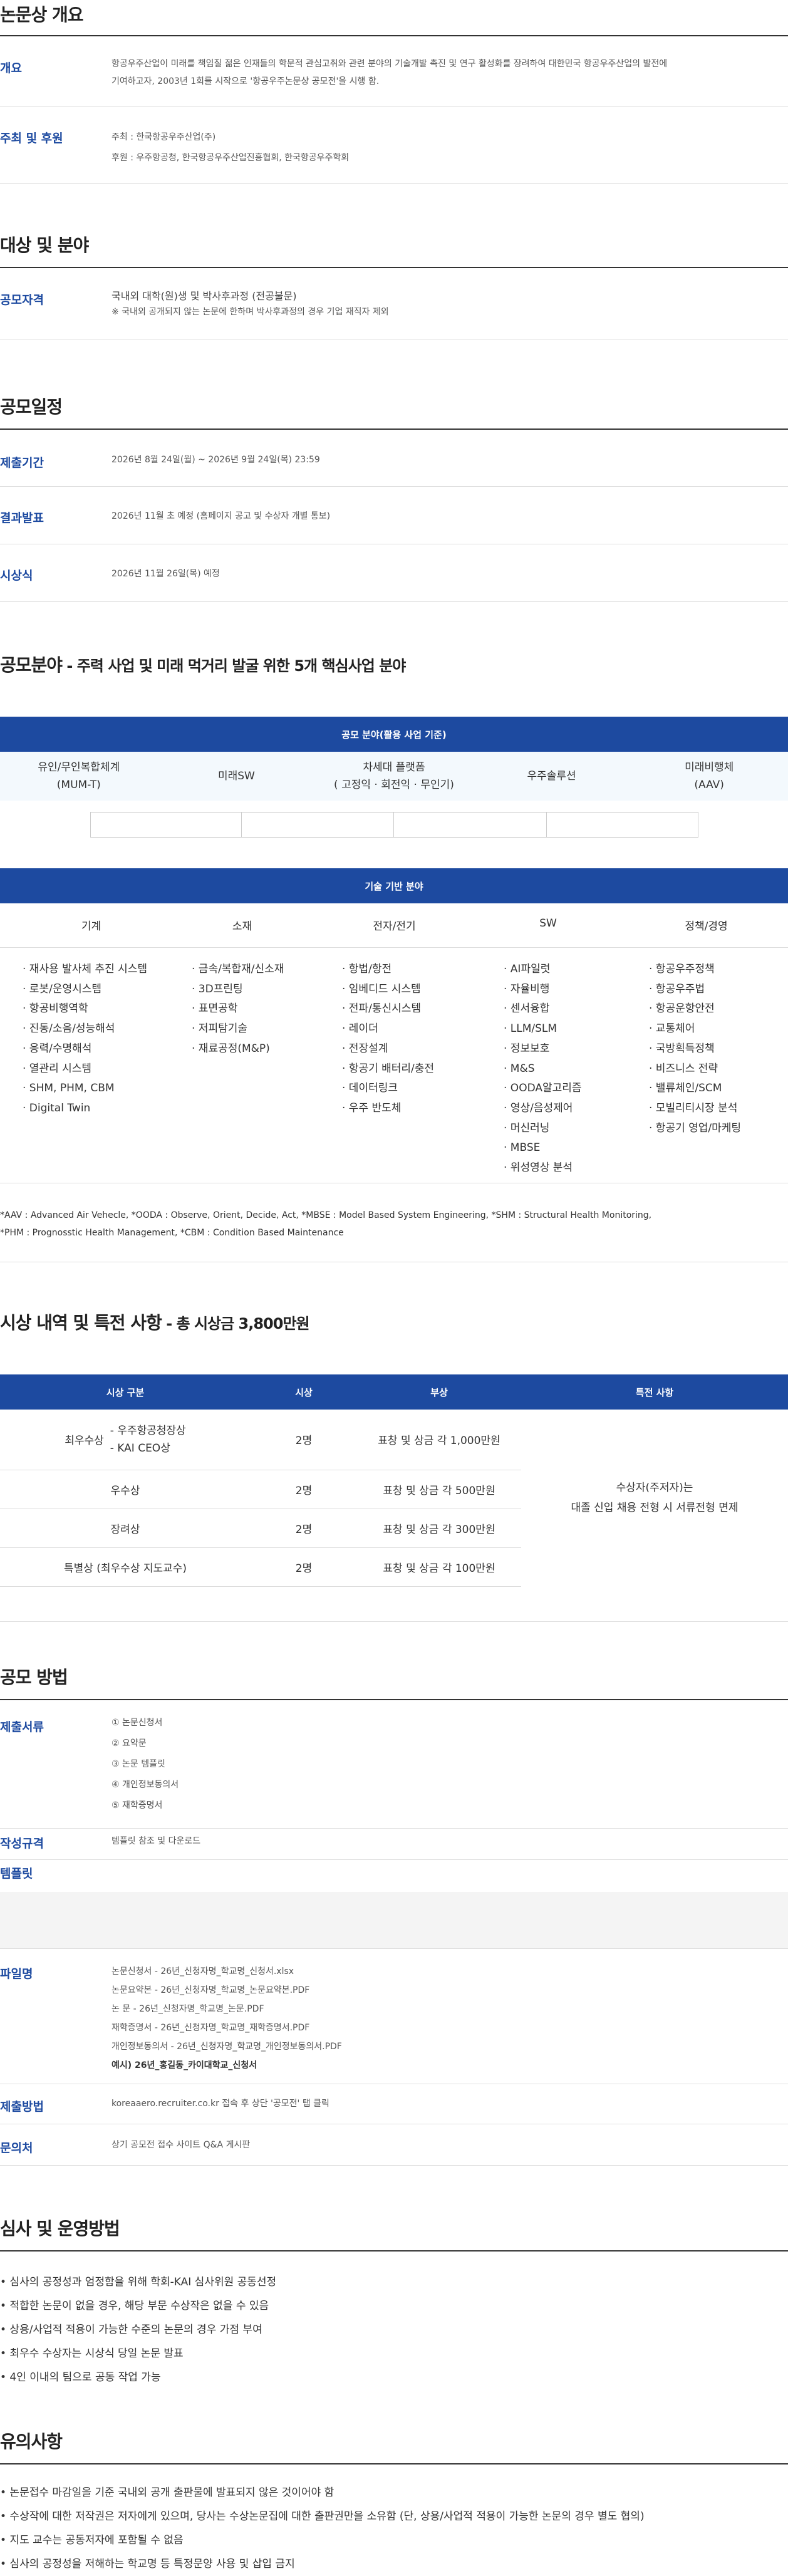 The width and height of the screenshot is (788, 2576). What do you see at coordinates (79, 776) in the screenshot?
I see `business-category: 유인/무인복합체계 (MUM-T)` at bounding box center [79, 776].